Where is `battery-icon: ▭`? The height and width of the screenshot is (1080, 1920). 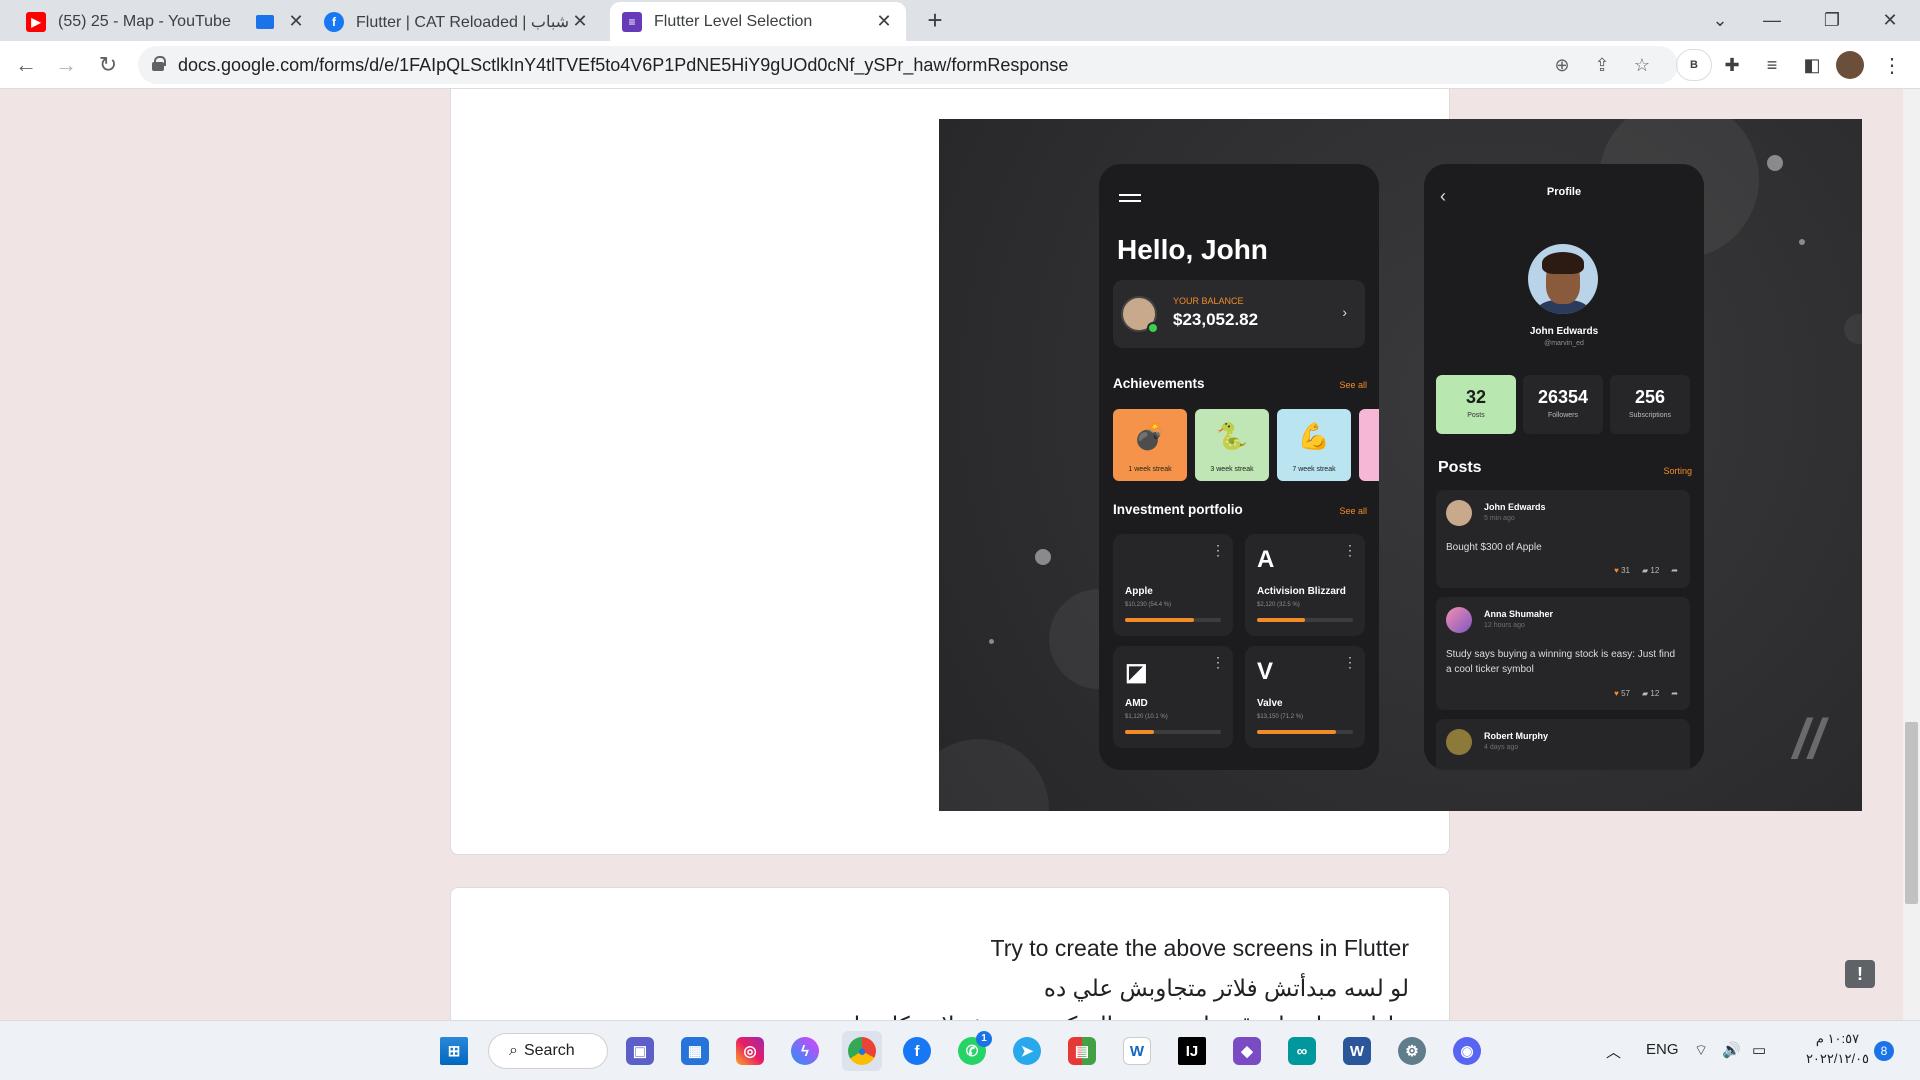
battery-icon: ▭ is located at coordinates (1759, 1050).